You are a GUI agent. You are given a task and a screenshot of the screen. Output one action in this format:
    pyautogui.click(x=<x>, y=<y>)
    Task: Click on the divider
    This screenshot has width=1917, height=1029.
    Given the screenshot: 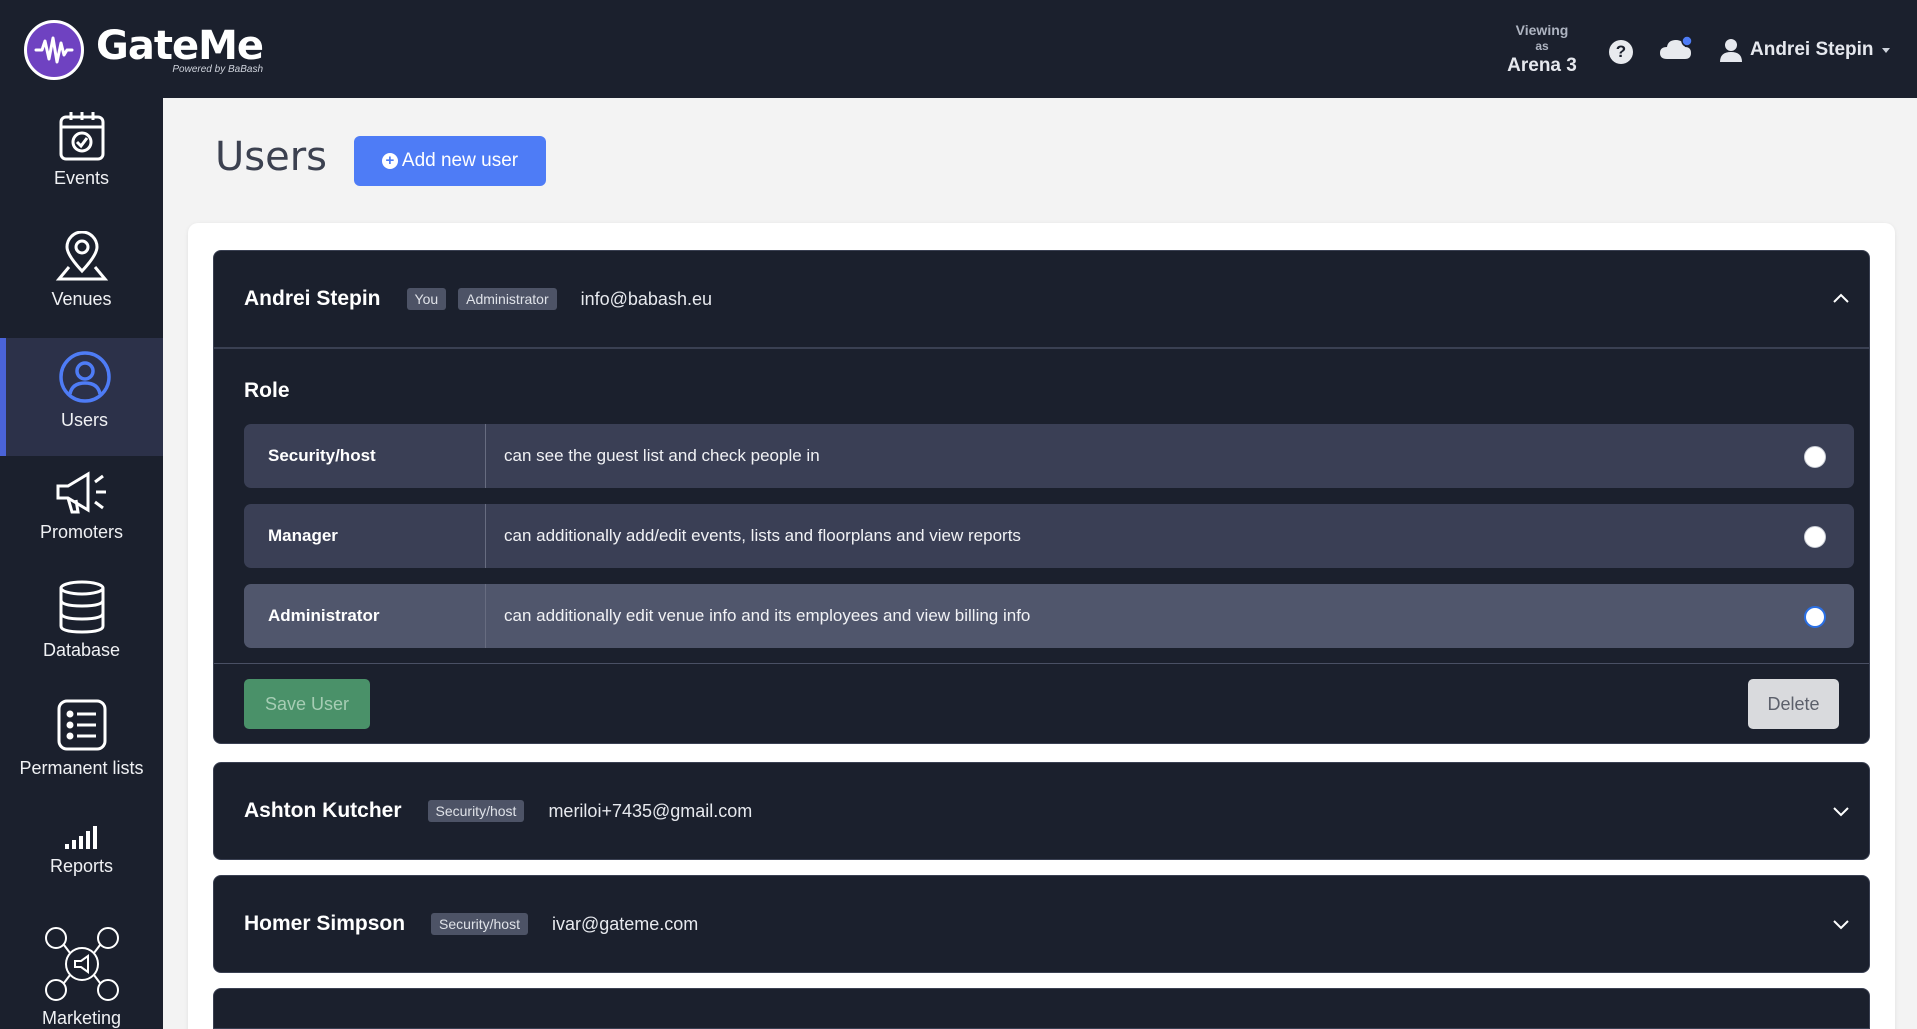 What is the action you would take?
    pyautogui.click(x=1041, y=663)
    